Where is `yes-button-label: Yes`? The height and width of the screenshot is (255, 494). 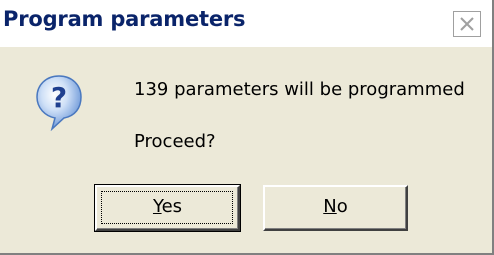
yes-button-label: Yes is located at coordinates (167, 207).